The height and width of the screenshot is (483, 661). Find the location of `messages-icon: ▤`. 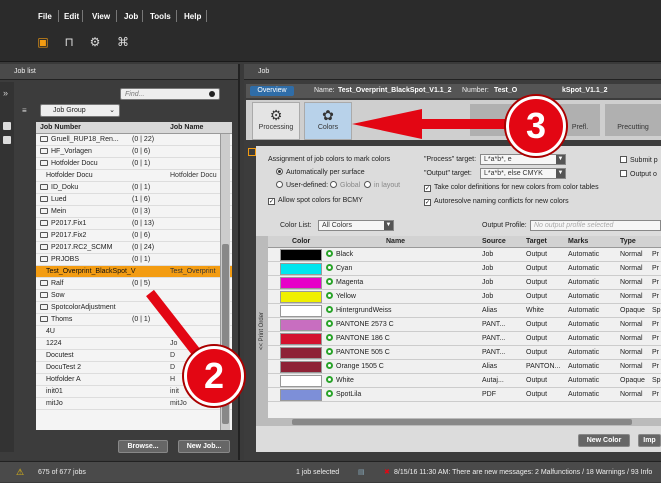

messages-icon: ▤ is located at coordinates (361, 472).